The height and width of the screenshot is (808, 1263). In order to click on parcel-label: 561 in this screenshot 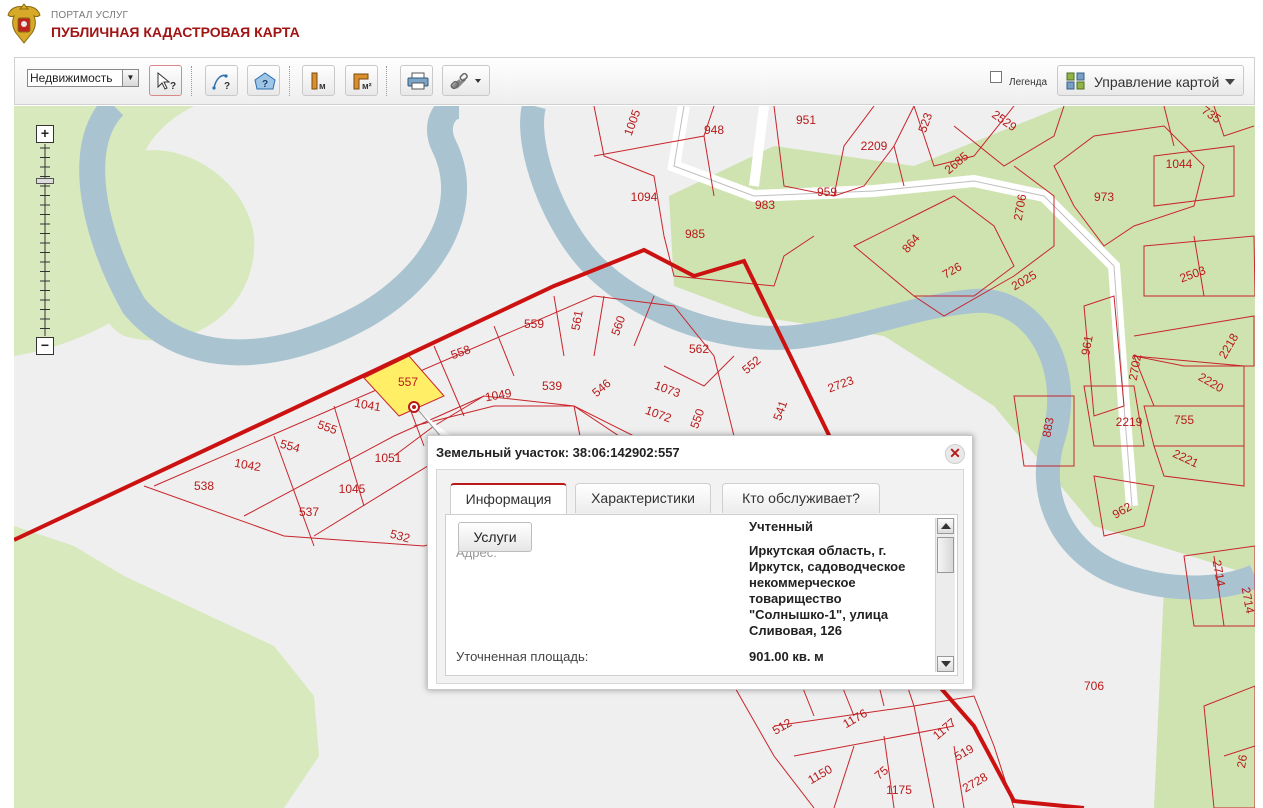, I will do `click(576, 320)`.